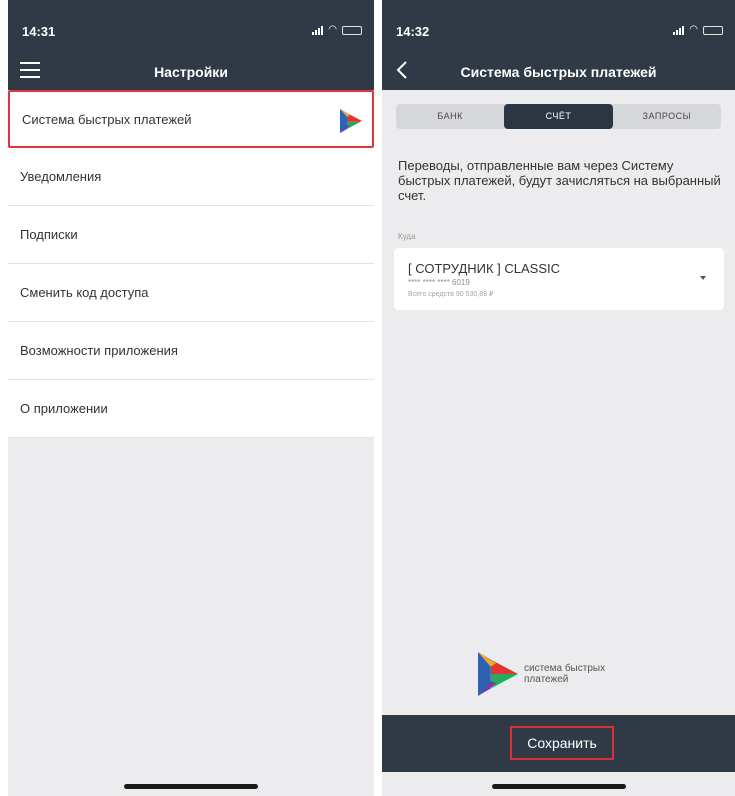 This screenshot has height=796, width=735. What do you see at coordinates (191, 409) in the screenshot?
I see `settings-item-about: О приложении` at bounding box center [191, 409].